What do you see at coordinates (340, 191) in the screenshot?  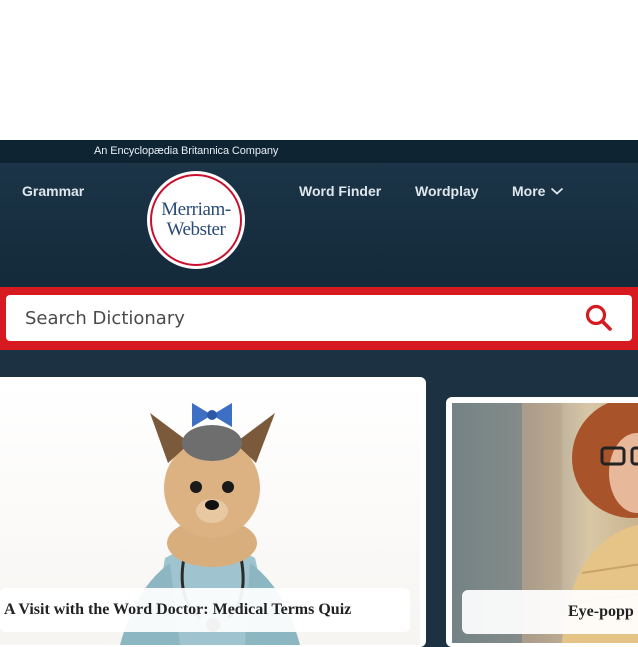 I see `nav-word-finder-link: Word Finder` at bounding box center [340, 191].